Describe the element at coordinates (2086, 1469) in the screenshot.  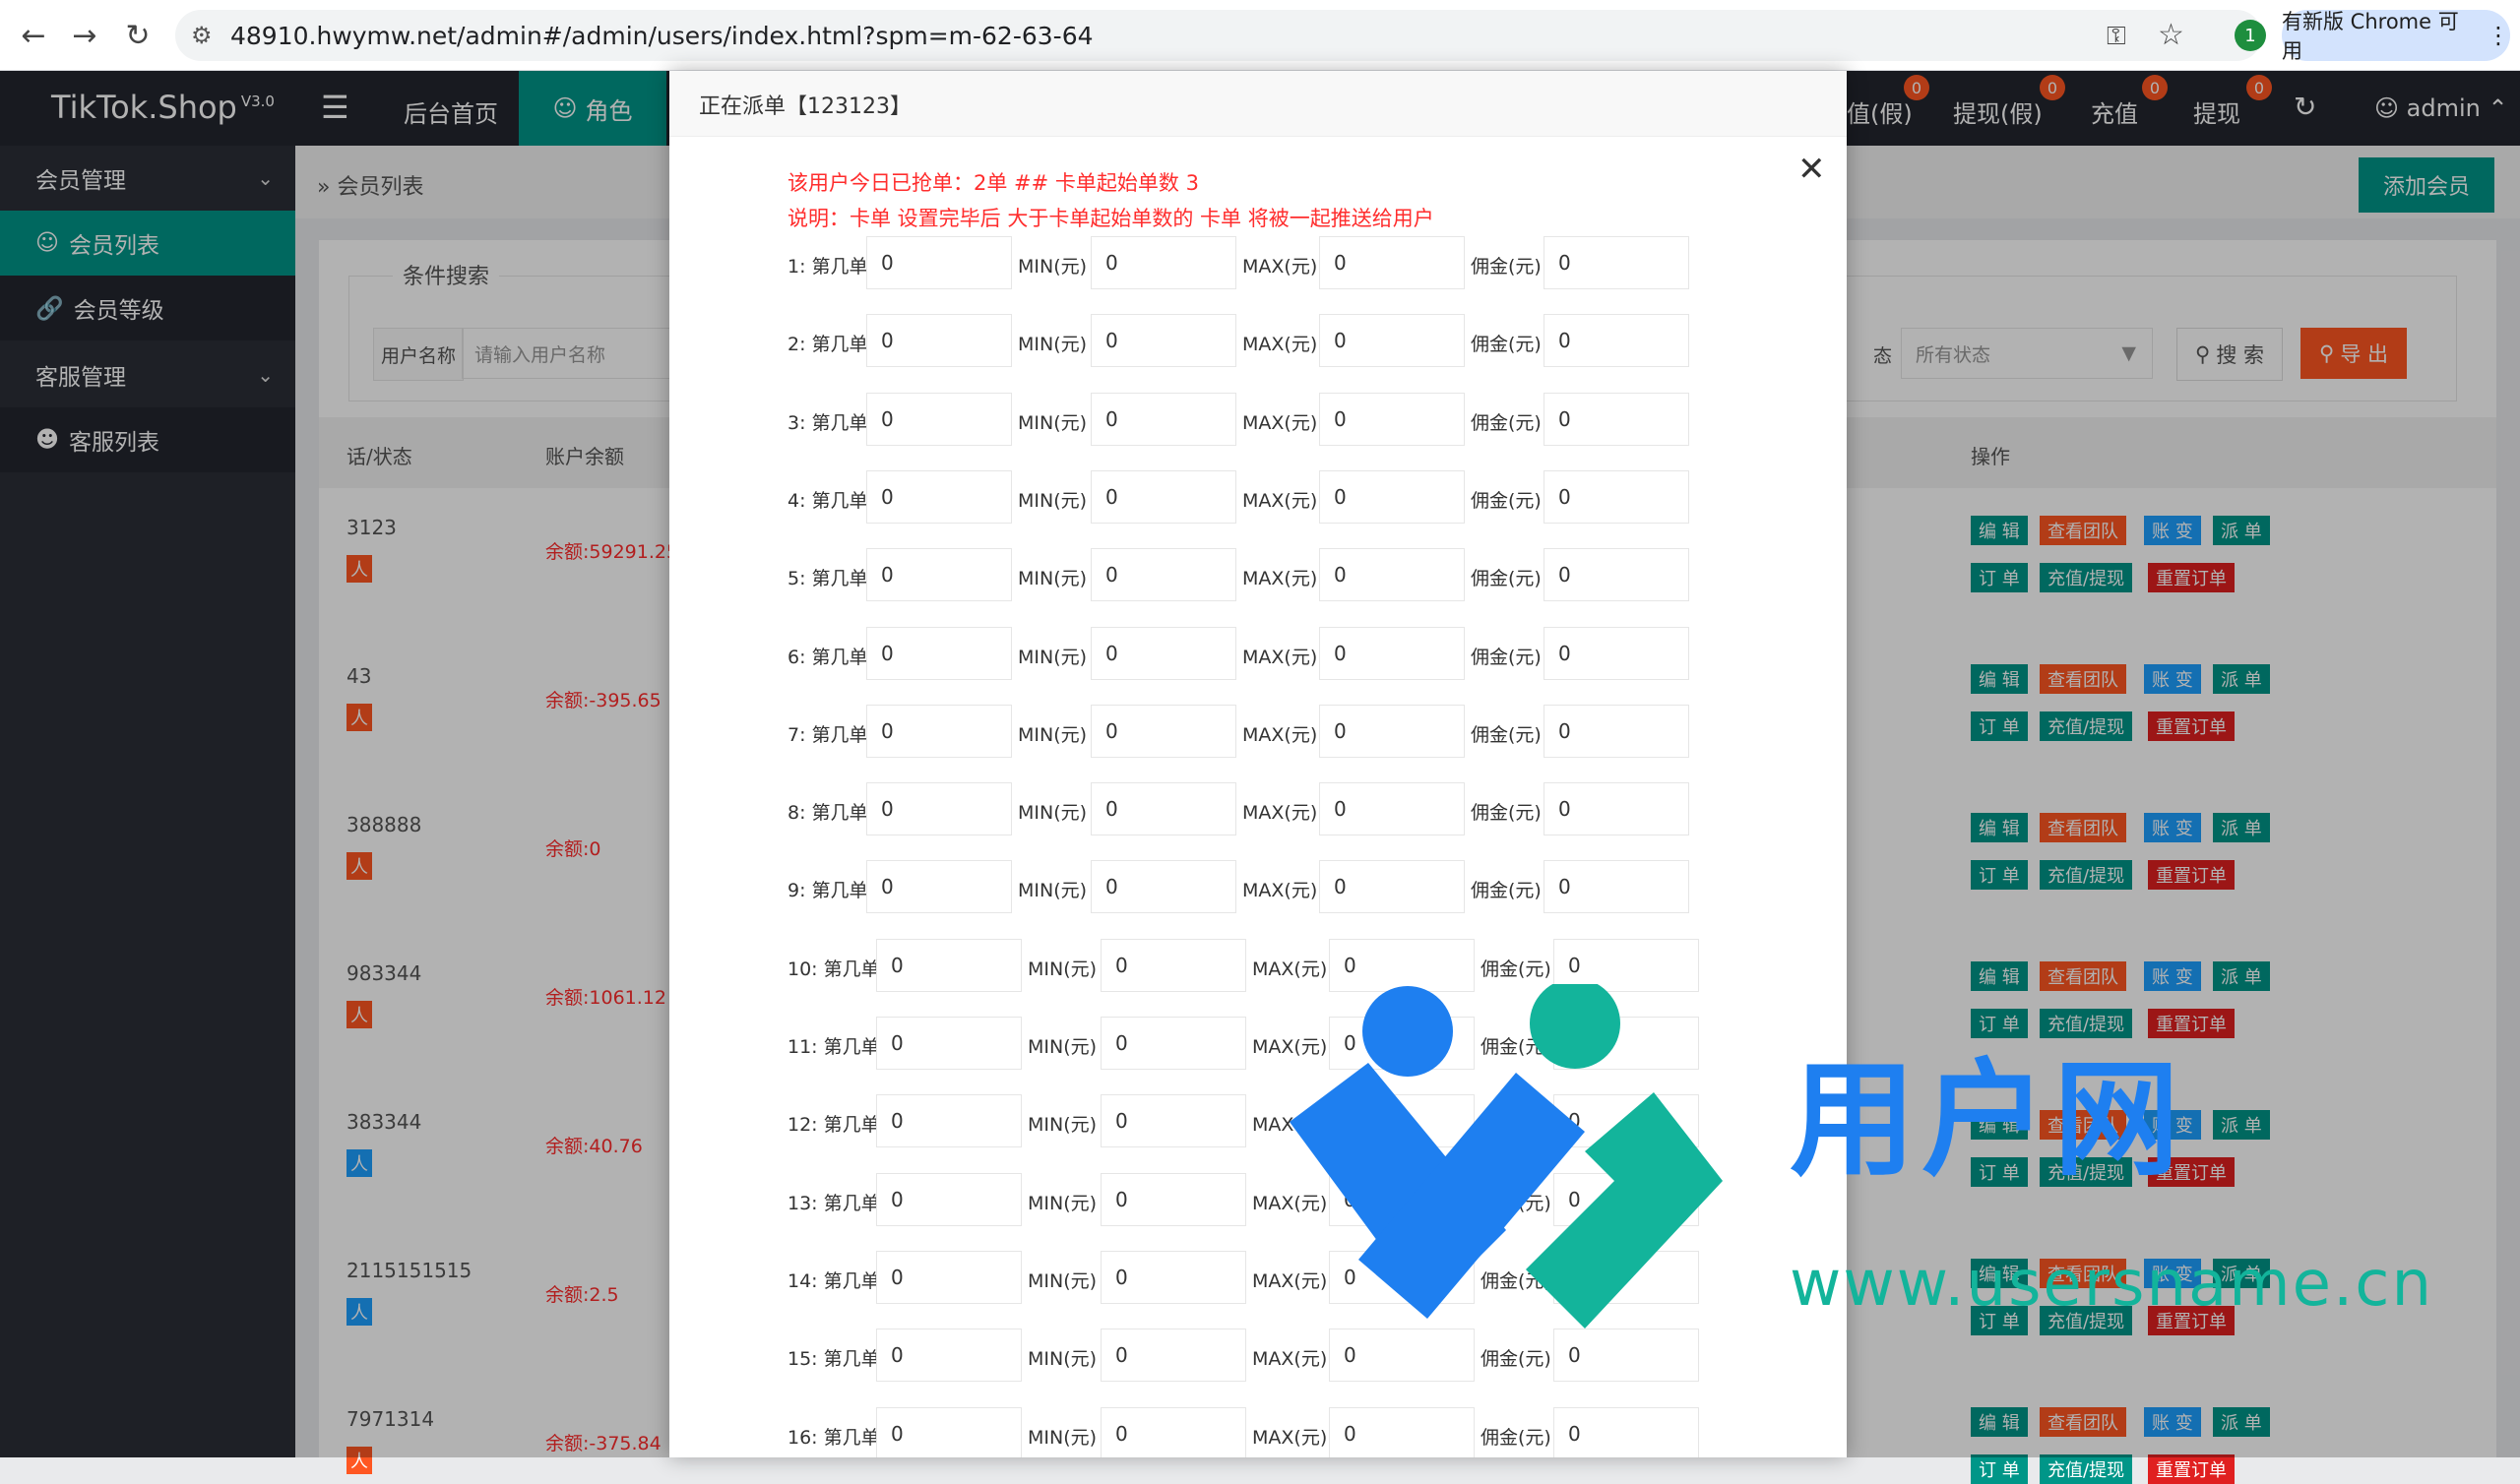
I see `recharge-withdraw-button: 充值/提现` at that location.